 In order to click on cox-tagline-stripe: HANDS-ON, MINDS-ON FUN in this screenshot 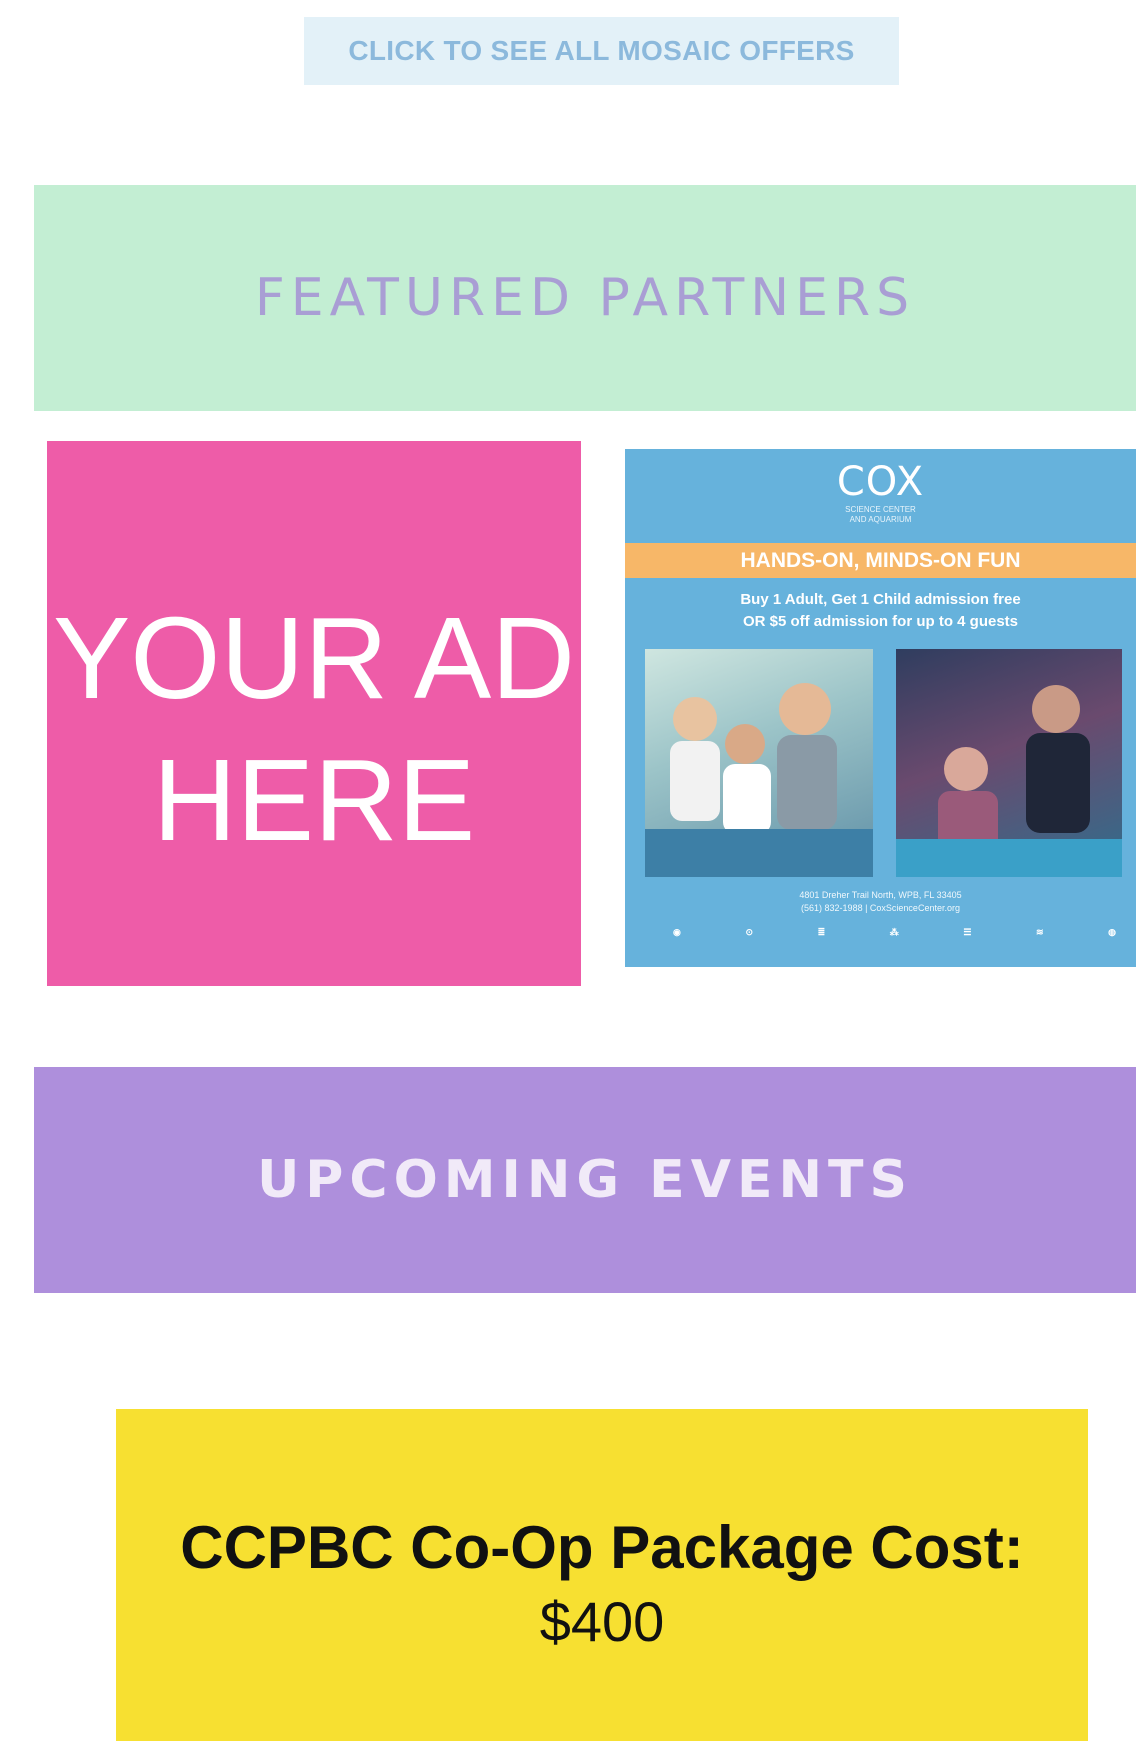, I will do `click(880, 560)`.